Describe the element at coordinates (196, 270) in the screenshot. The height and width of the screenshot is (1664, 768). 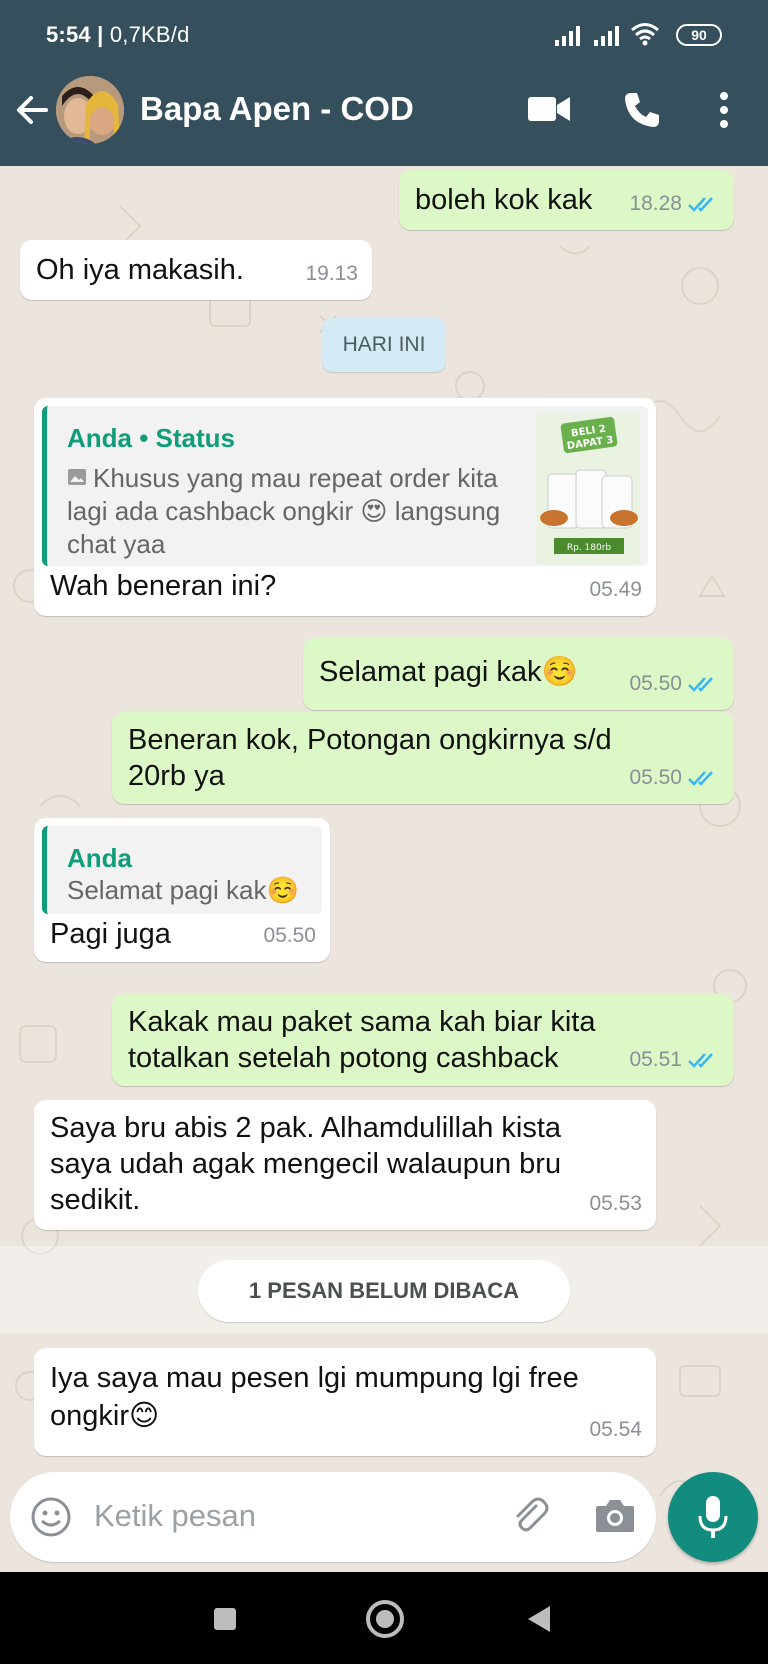
I see `message-bubble-incoming: Oh iya makasih. 19.13` at that location.